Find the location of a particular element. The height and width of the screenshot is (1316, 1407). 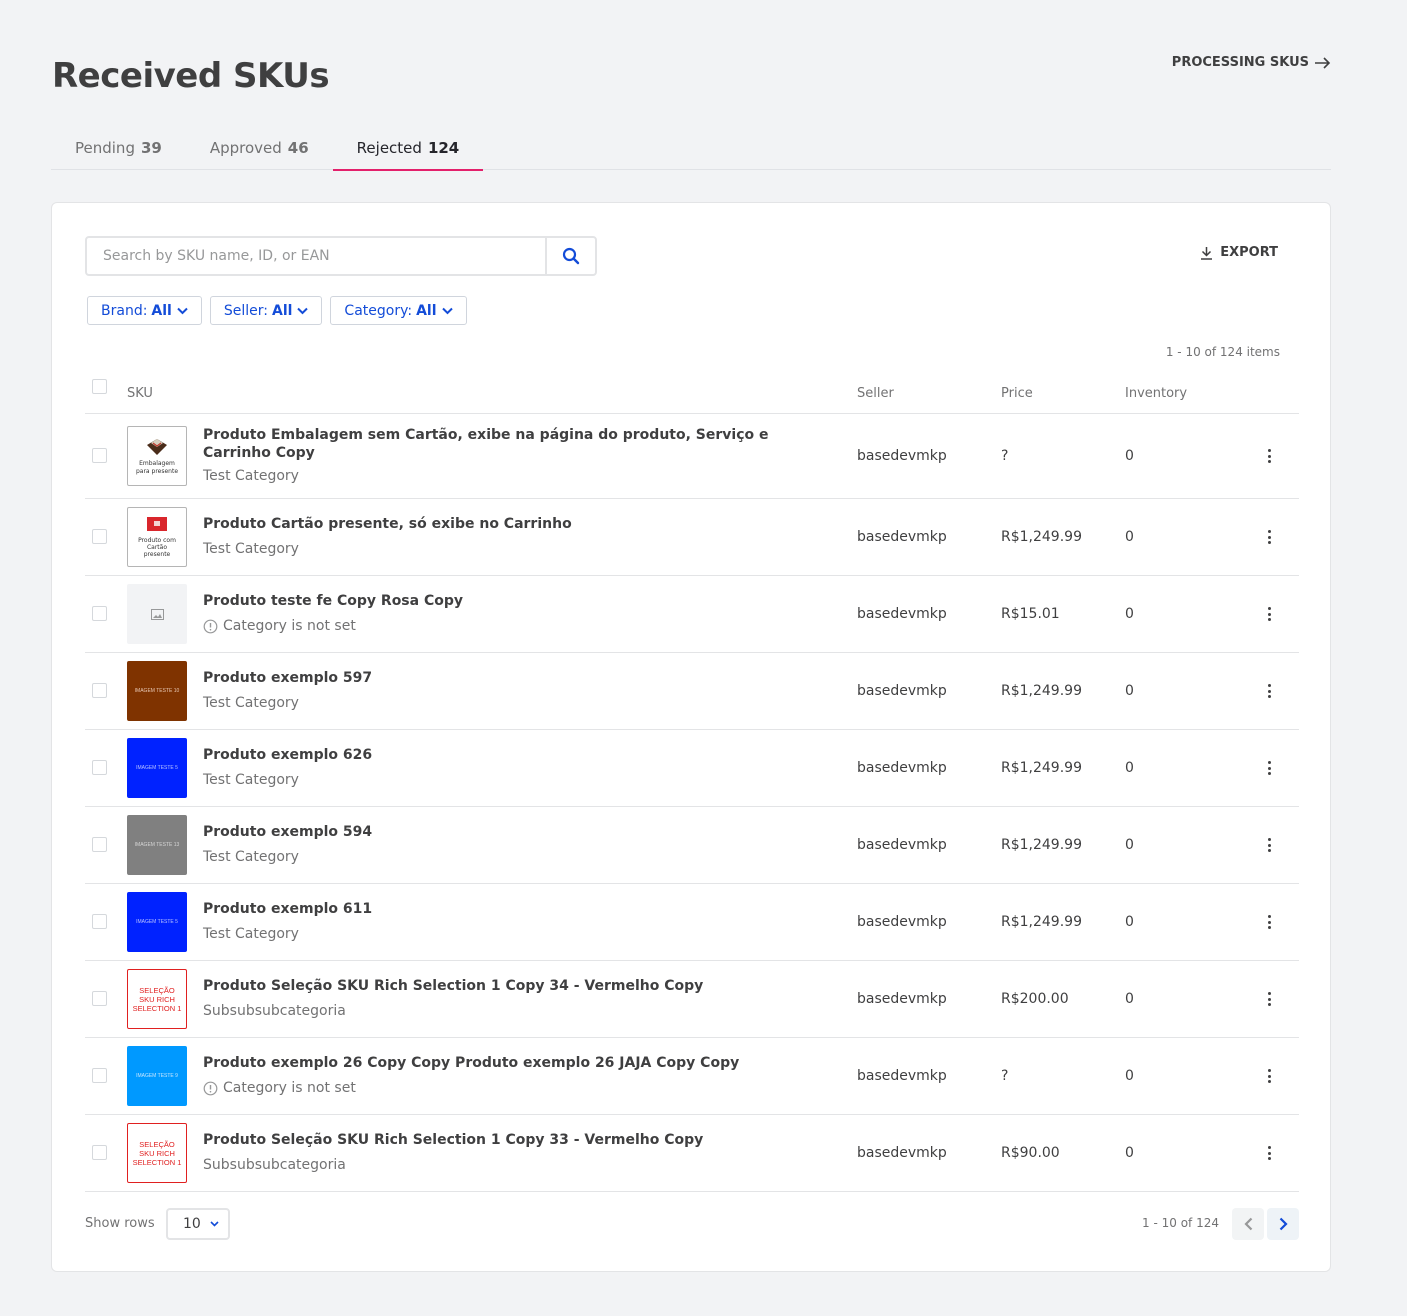

sku-thumbnail: IMAGEM TESTE 10 is located at coordinates (157, 691).